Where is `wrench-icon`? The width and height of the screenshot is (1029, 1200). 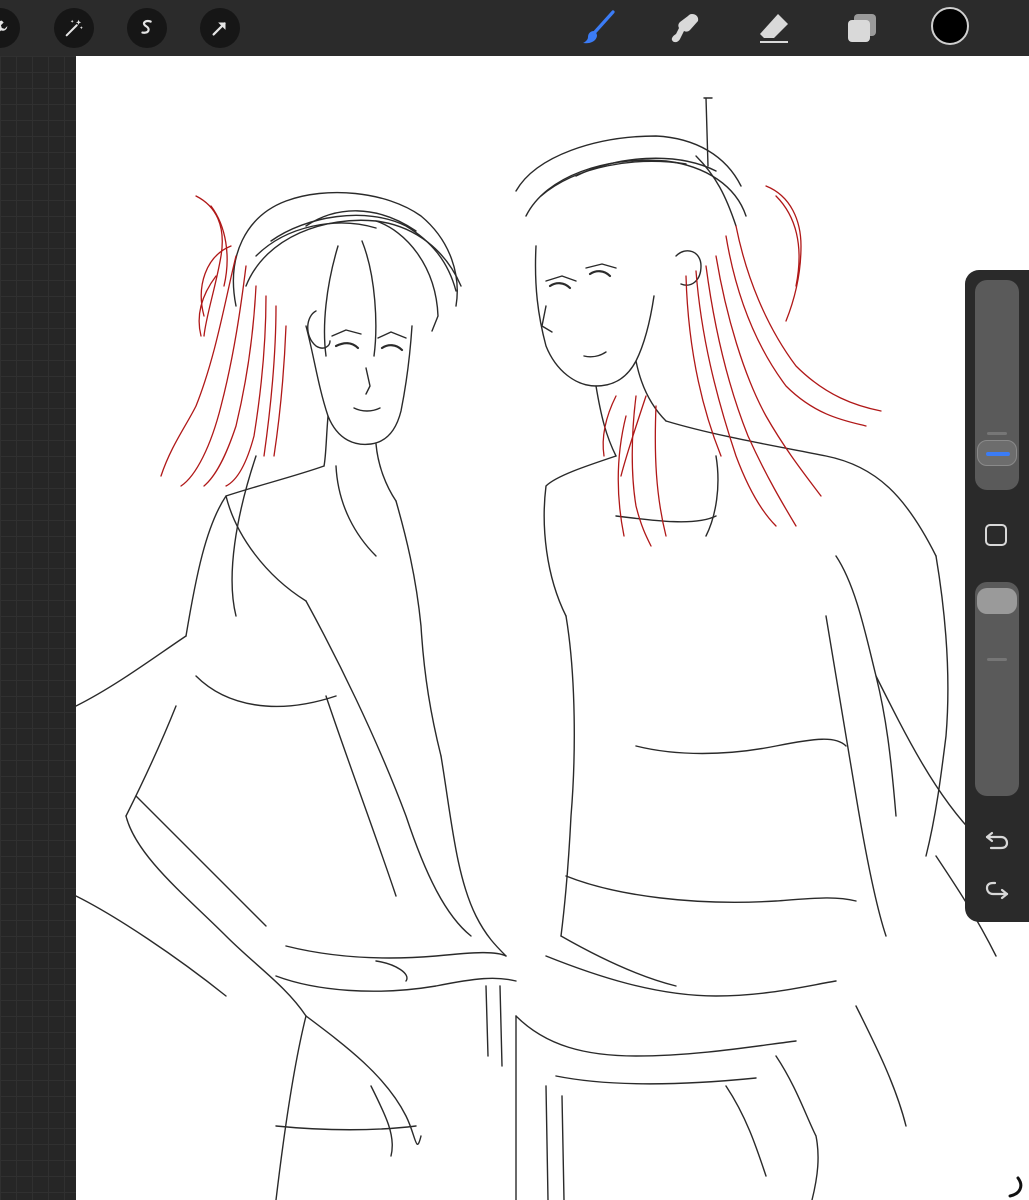
wrench-icon is located at coordinates (10, 28).